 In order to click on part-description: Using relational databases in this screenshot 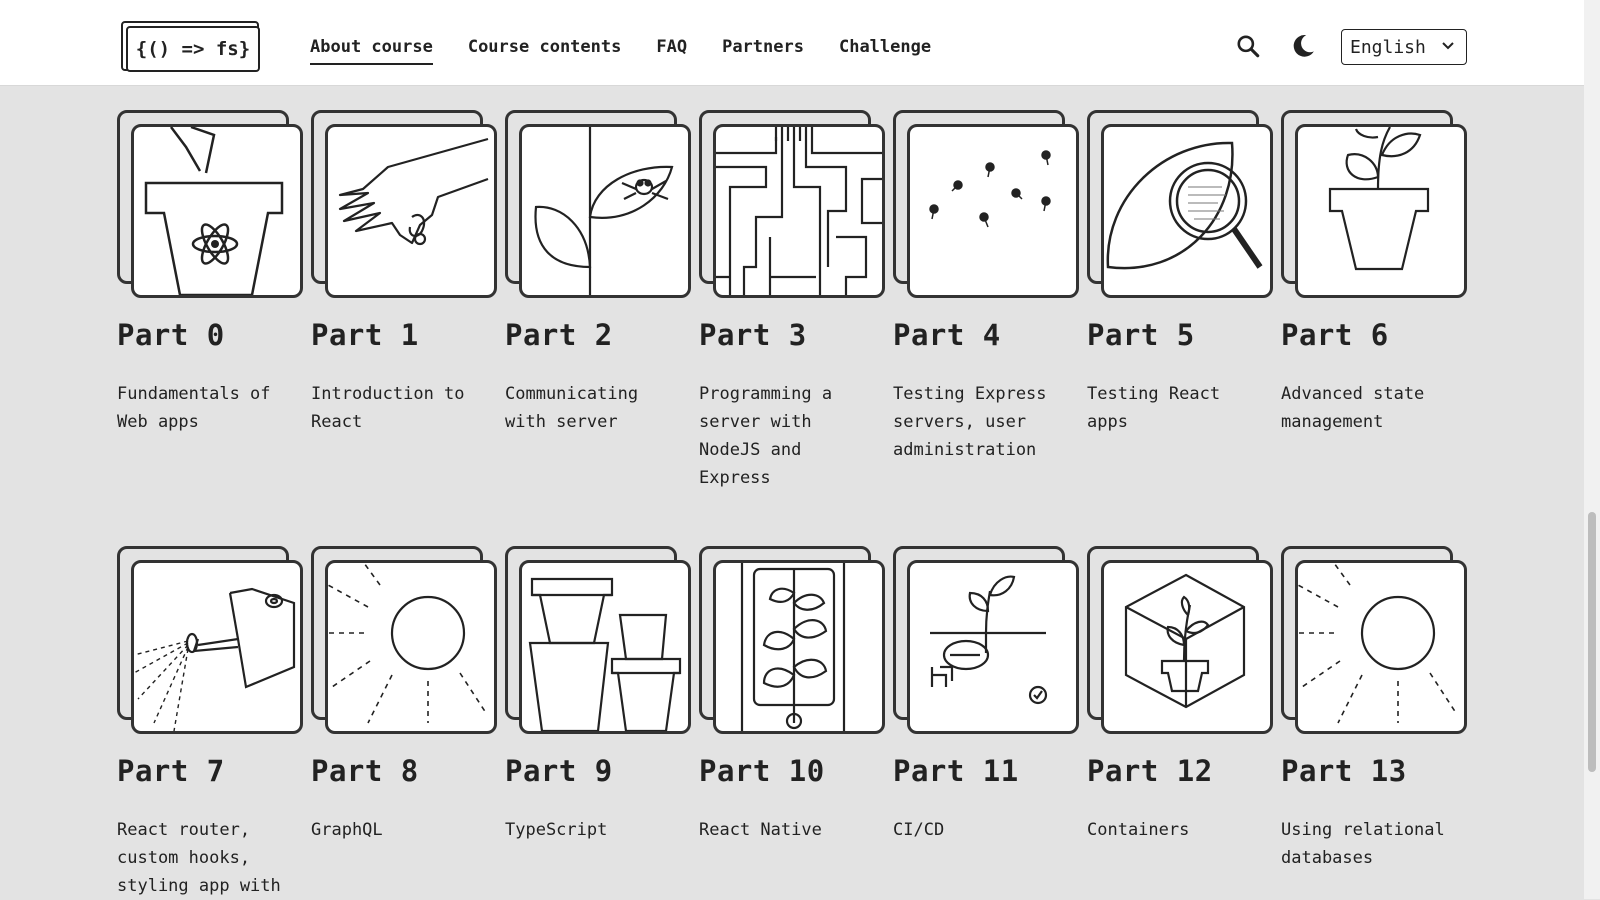, I will do `click(1363, 844)`.